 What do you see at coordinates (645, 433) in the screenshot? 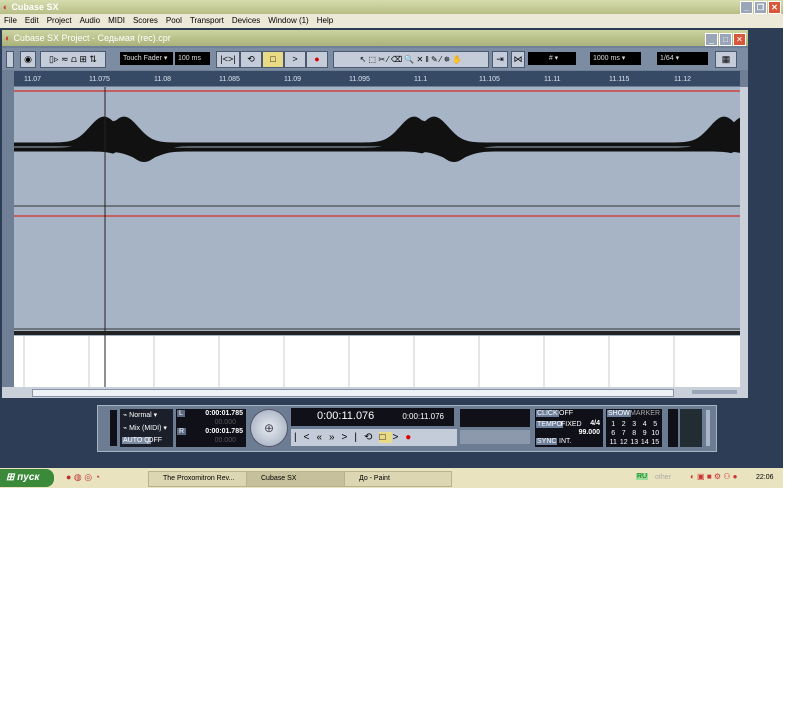
I see `marker-button: 9` at bounding box center [645, 433].